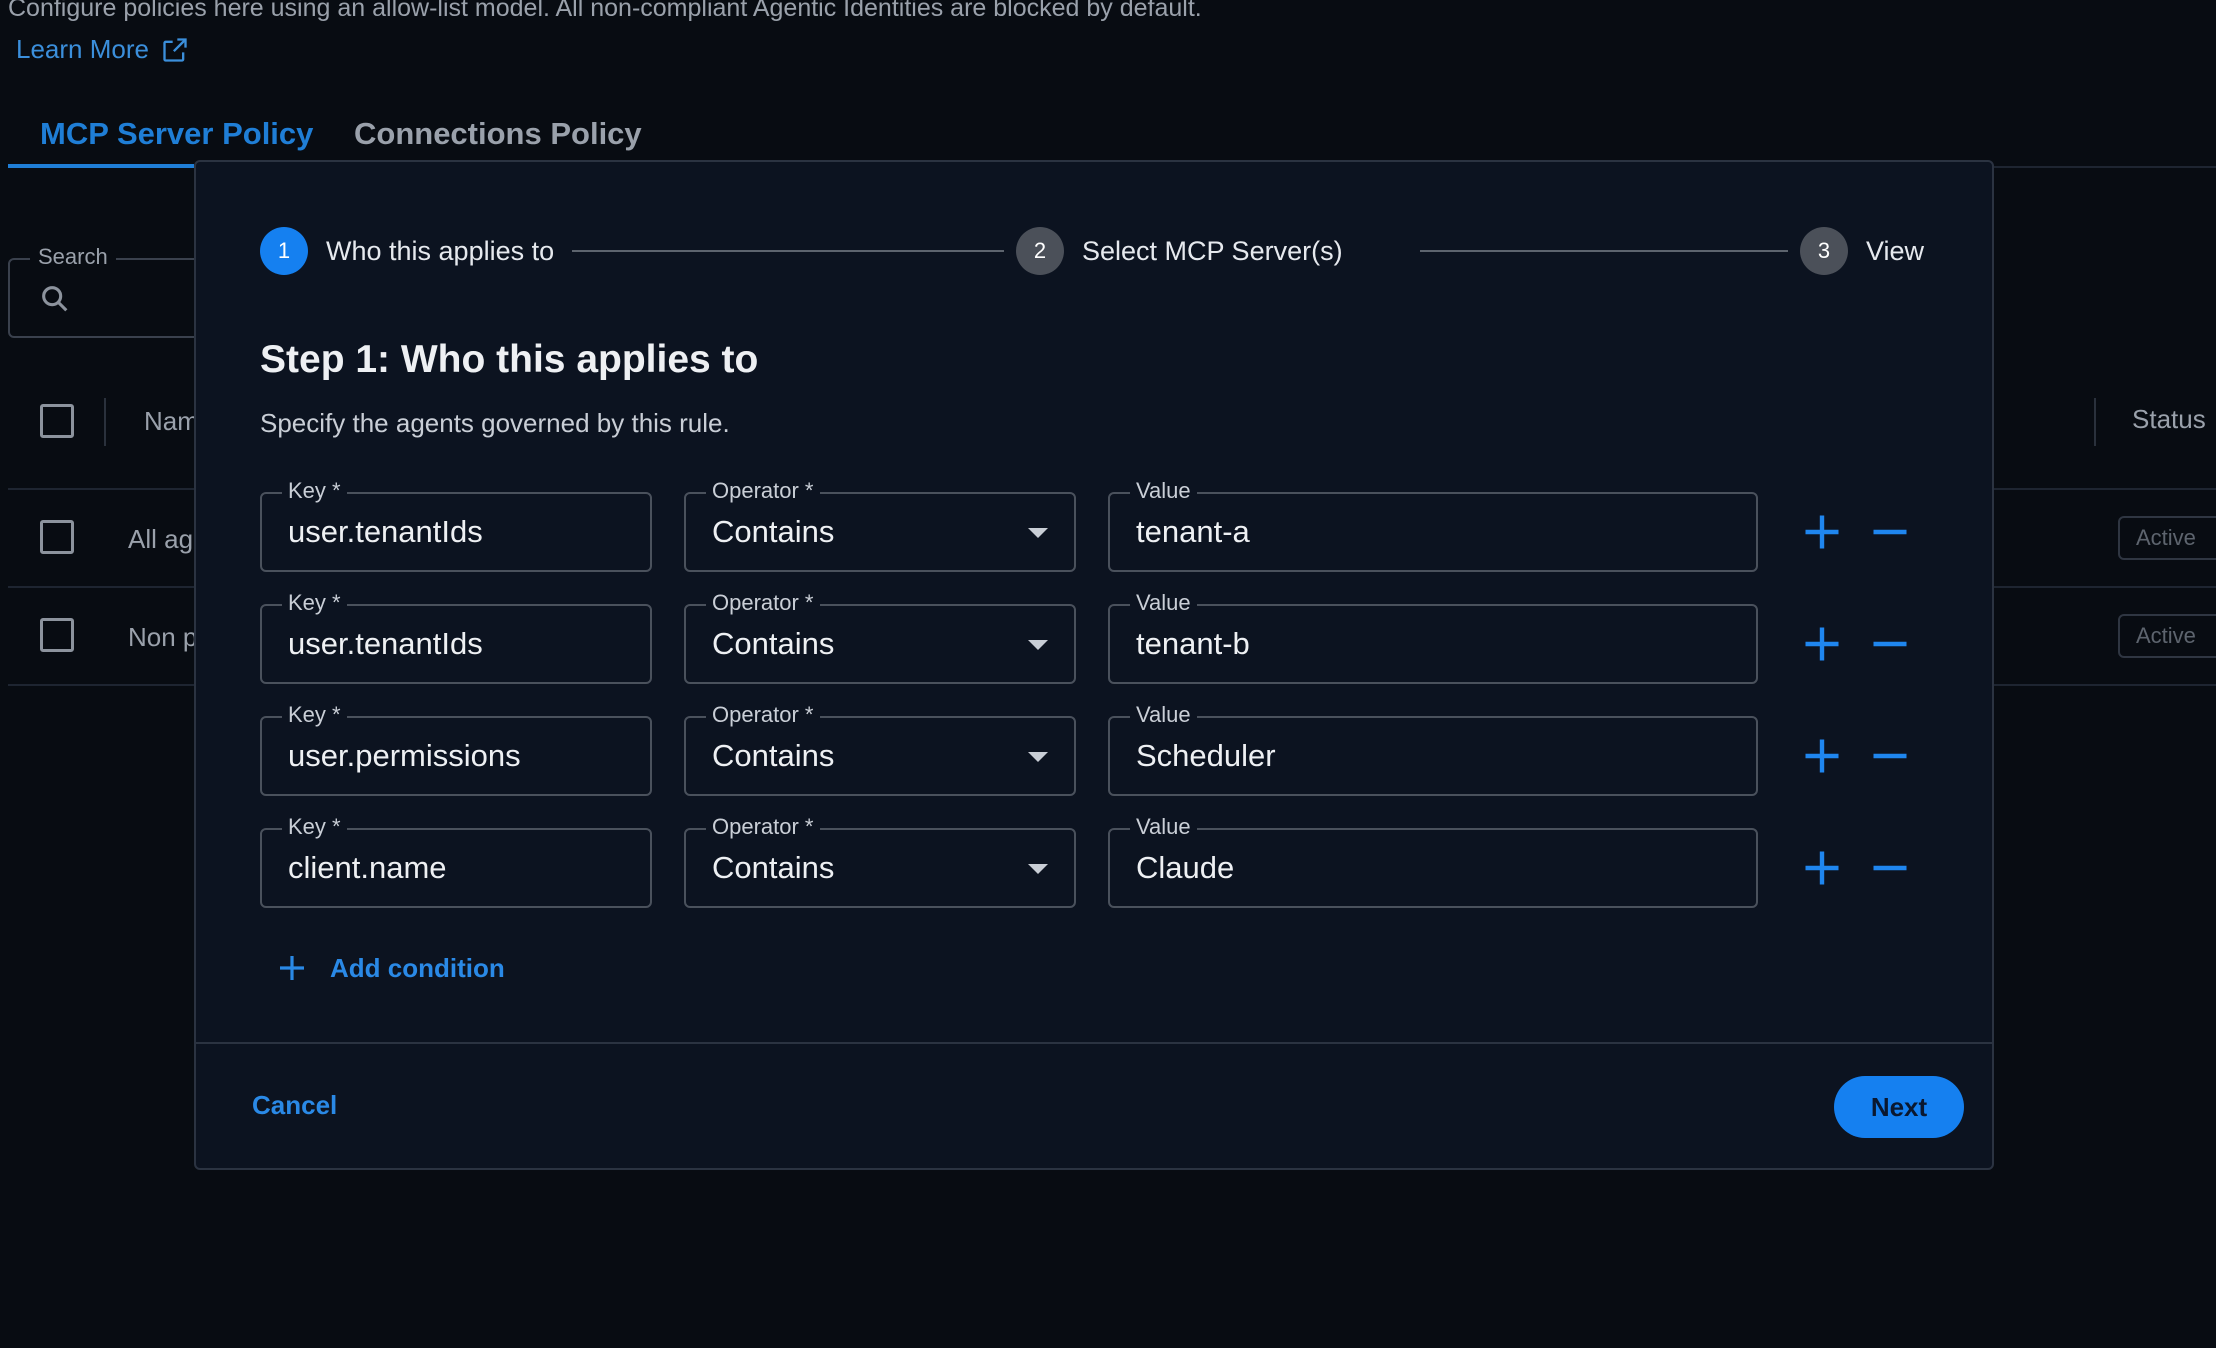  I want to click on key-field-value: client.name, so click(367, 867).